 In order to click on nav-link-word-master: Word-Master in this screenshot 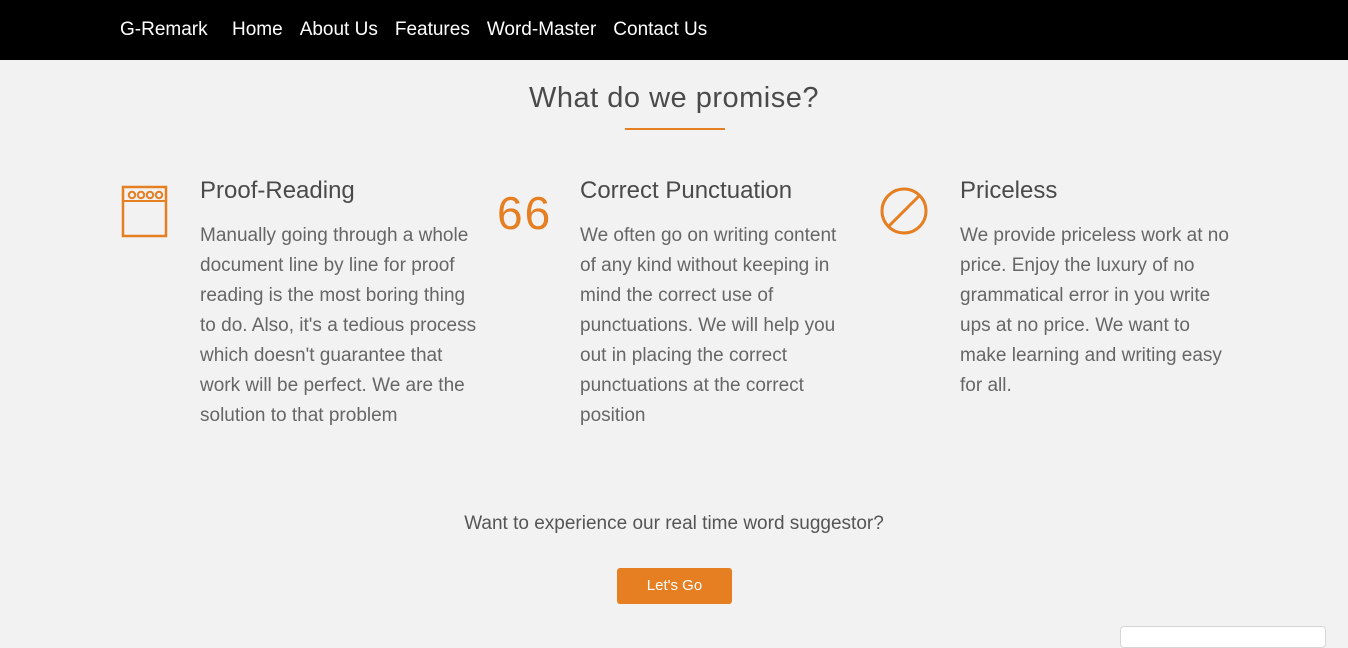, I will do `click(541, 30)`.